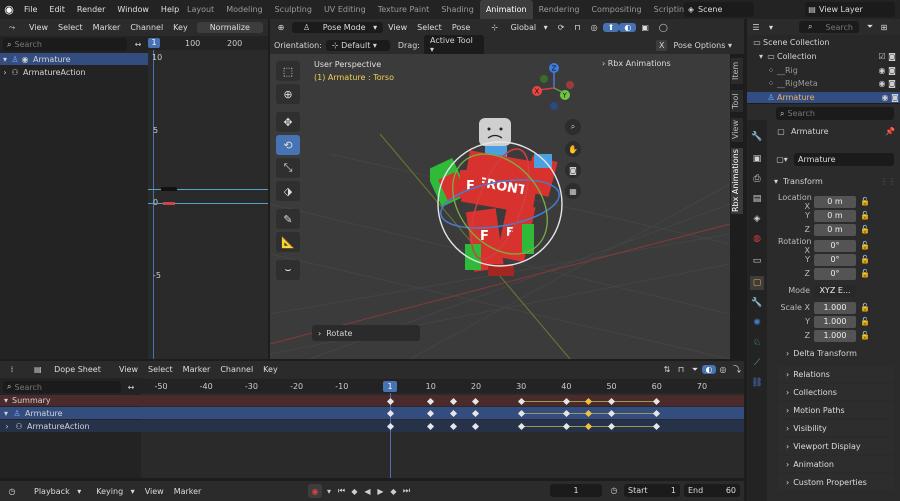 The width and height of the screenshot is (900, 501). I want to click on render-tab-icon: ▣, so click(757, 159).